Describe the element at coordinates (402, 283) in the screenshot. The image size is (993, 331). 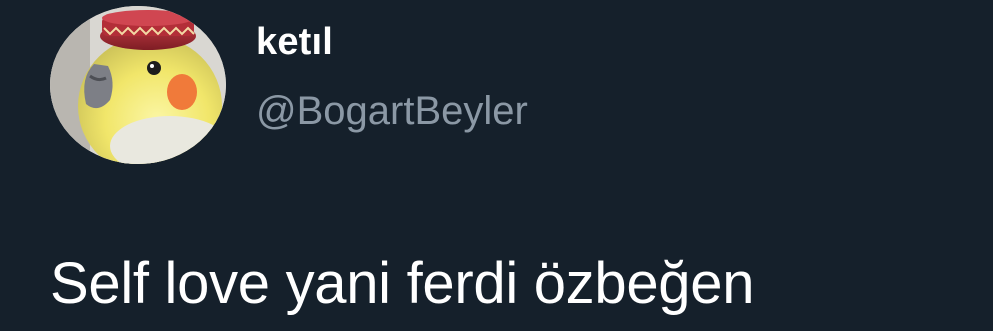
I see `tweet-text: Self love yani ferdi özbeğen` at that location.